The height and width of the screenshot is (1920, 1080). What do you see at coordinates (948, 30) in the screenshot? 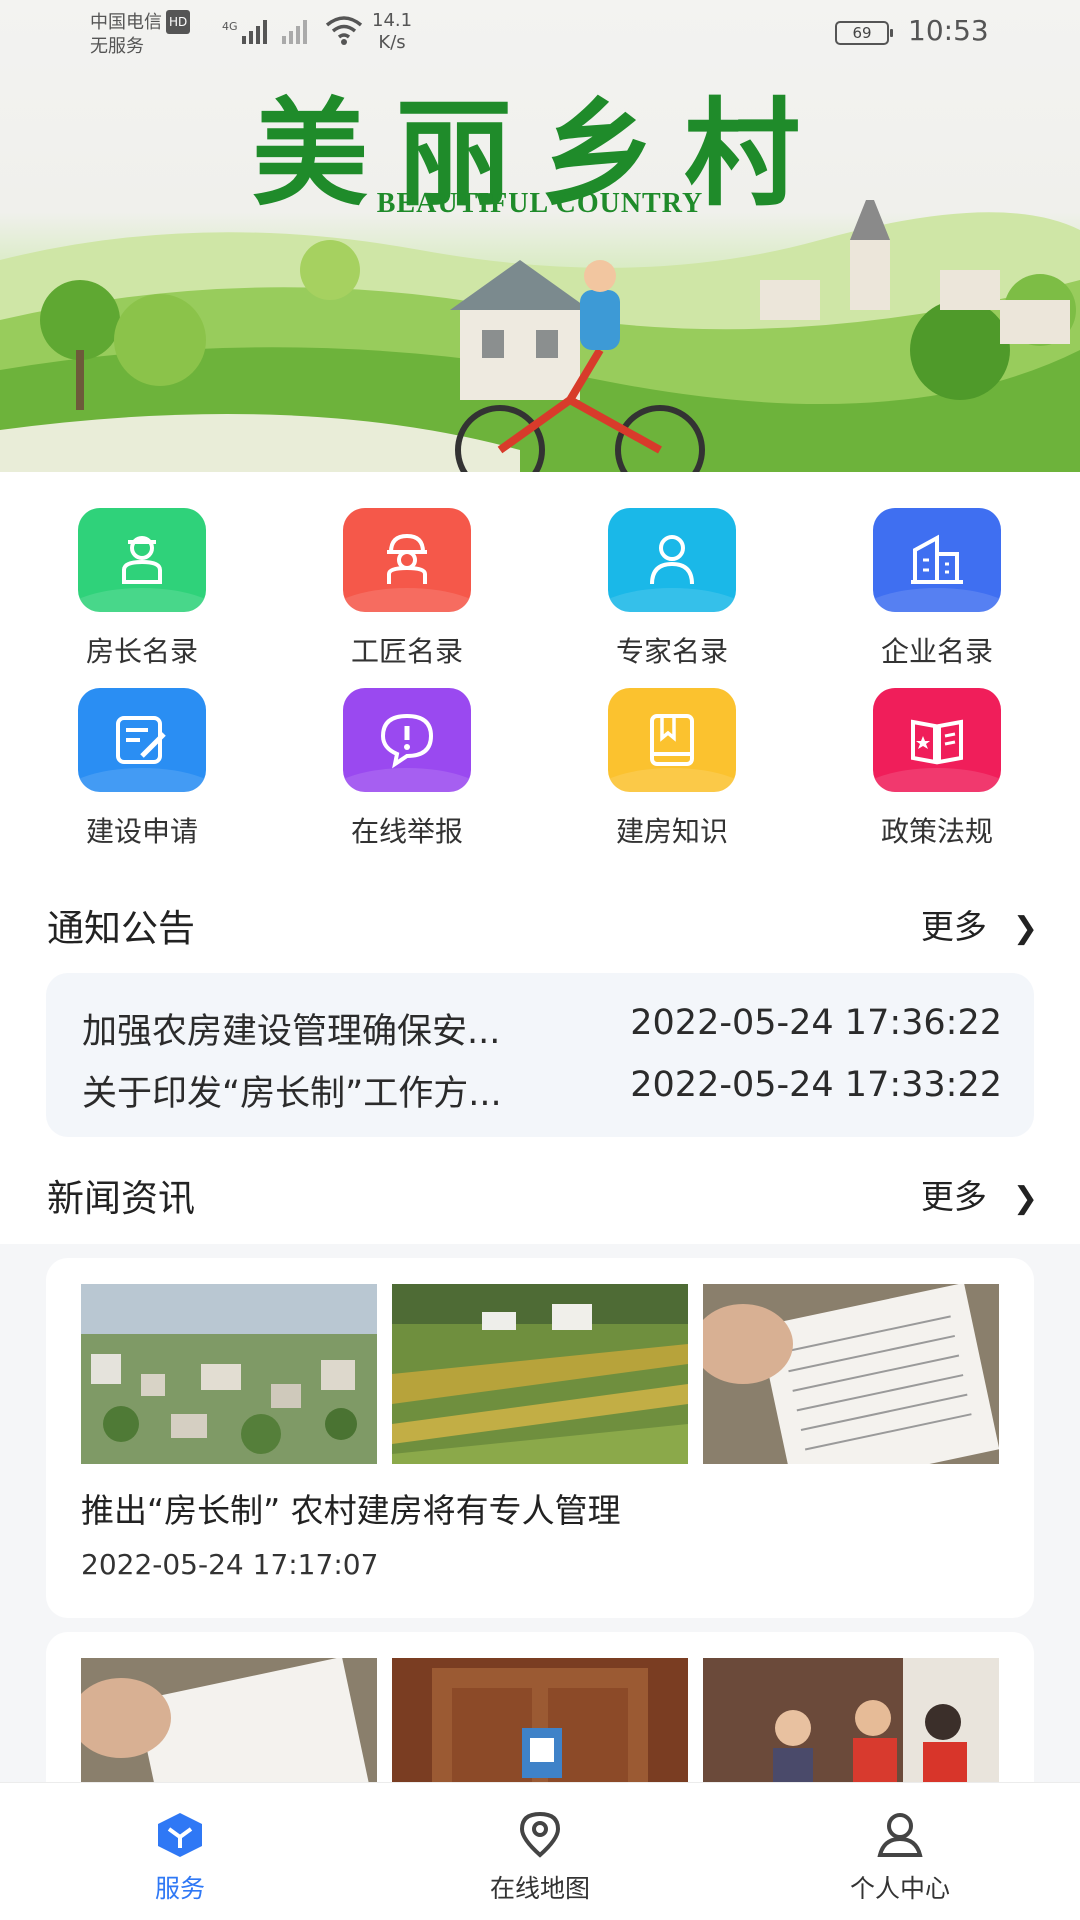
I see `clock: 10:53` at bounding box center [948, 30].